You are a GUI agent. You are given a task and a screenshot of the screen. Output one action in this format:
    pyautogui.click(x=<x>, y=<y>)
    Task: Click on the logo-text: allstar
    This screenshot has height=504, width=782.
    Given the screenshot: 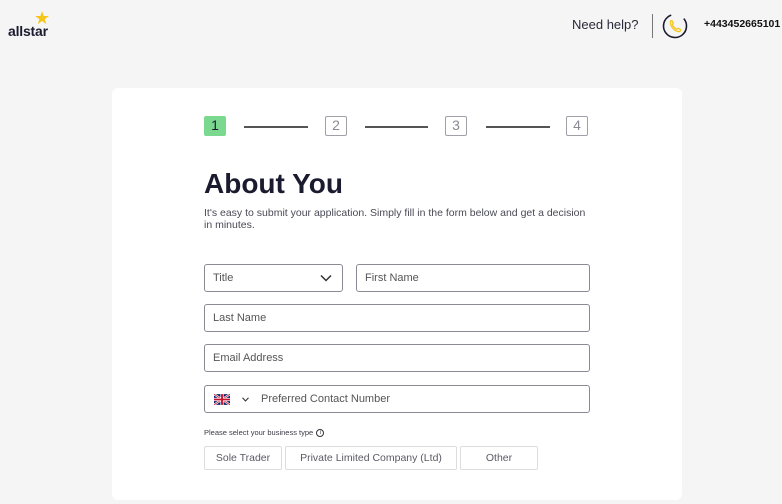 What is the action you would take?
    pyautogui.click(x=28, y=31)
    